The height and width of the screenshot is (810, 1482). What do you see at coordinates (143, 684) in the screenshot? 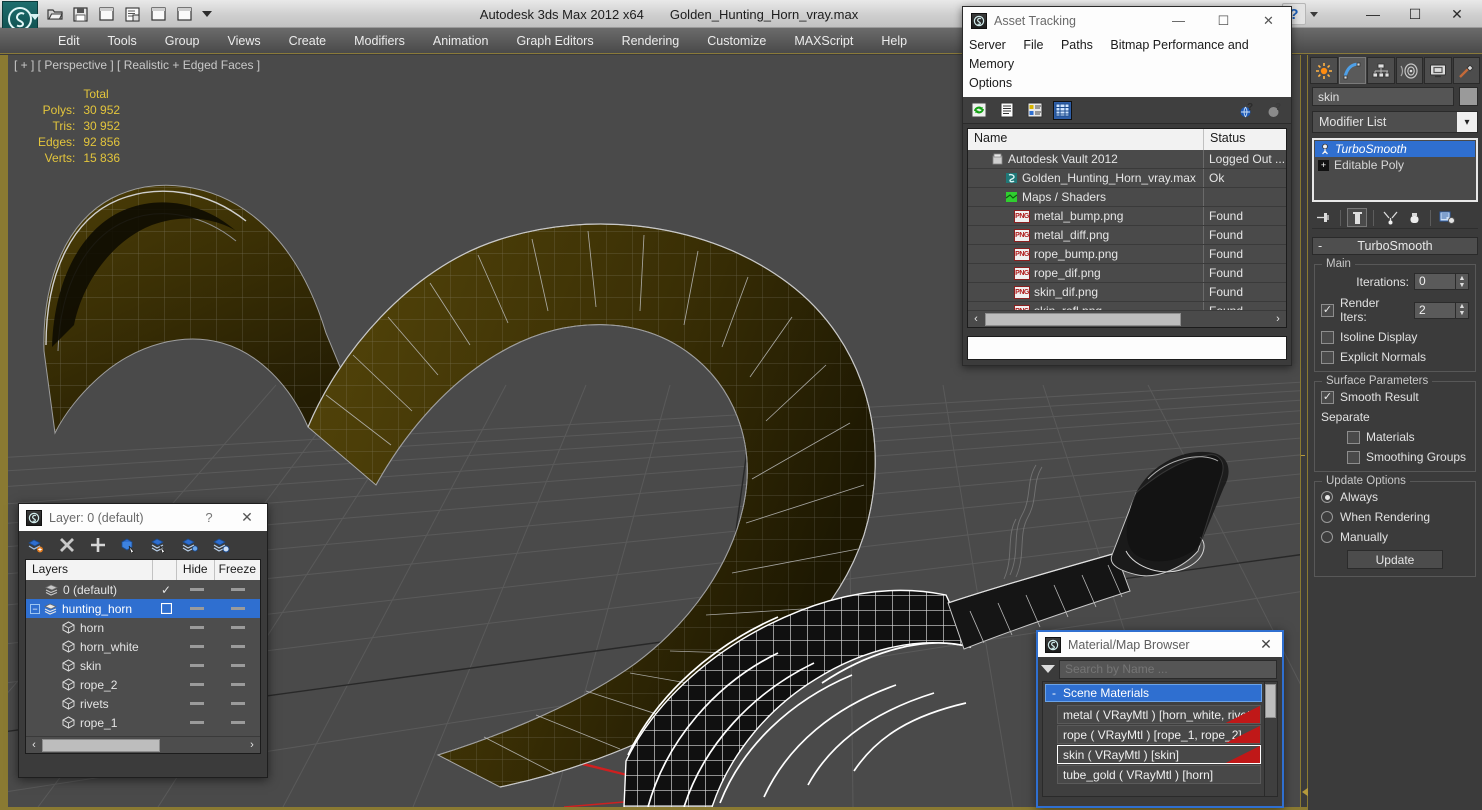
I see `layer-object-row: rope_2` at bounding box center [143, 684].